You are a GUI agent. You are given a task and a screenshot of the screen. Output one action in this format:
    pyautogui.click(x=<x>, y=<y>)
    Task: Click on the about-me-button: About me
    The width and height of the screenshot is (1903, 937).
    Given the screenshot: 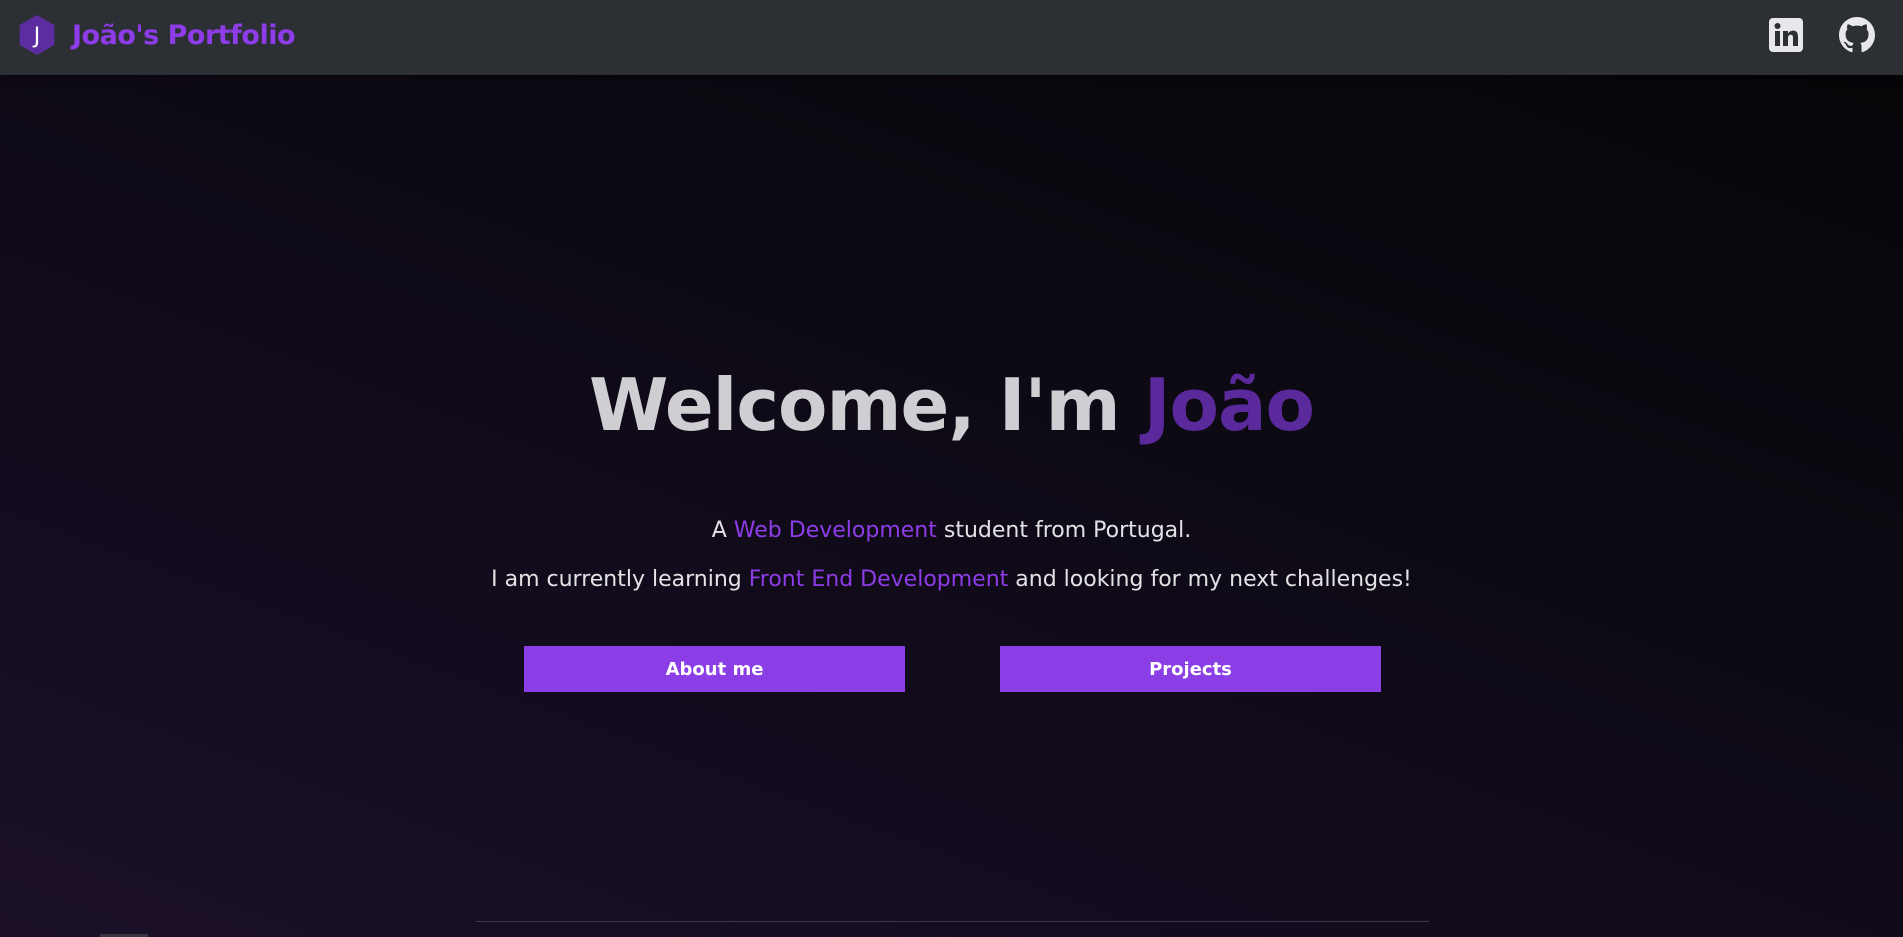 What is the action you would take?
    pyautogui.click(x=714, y=669)
    